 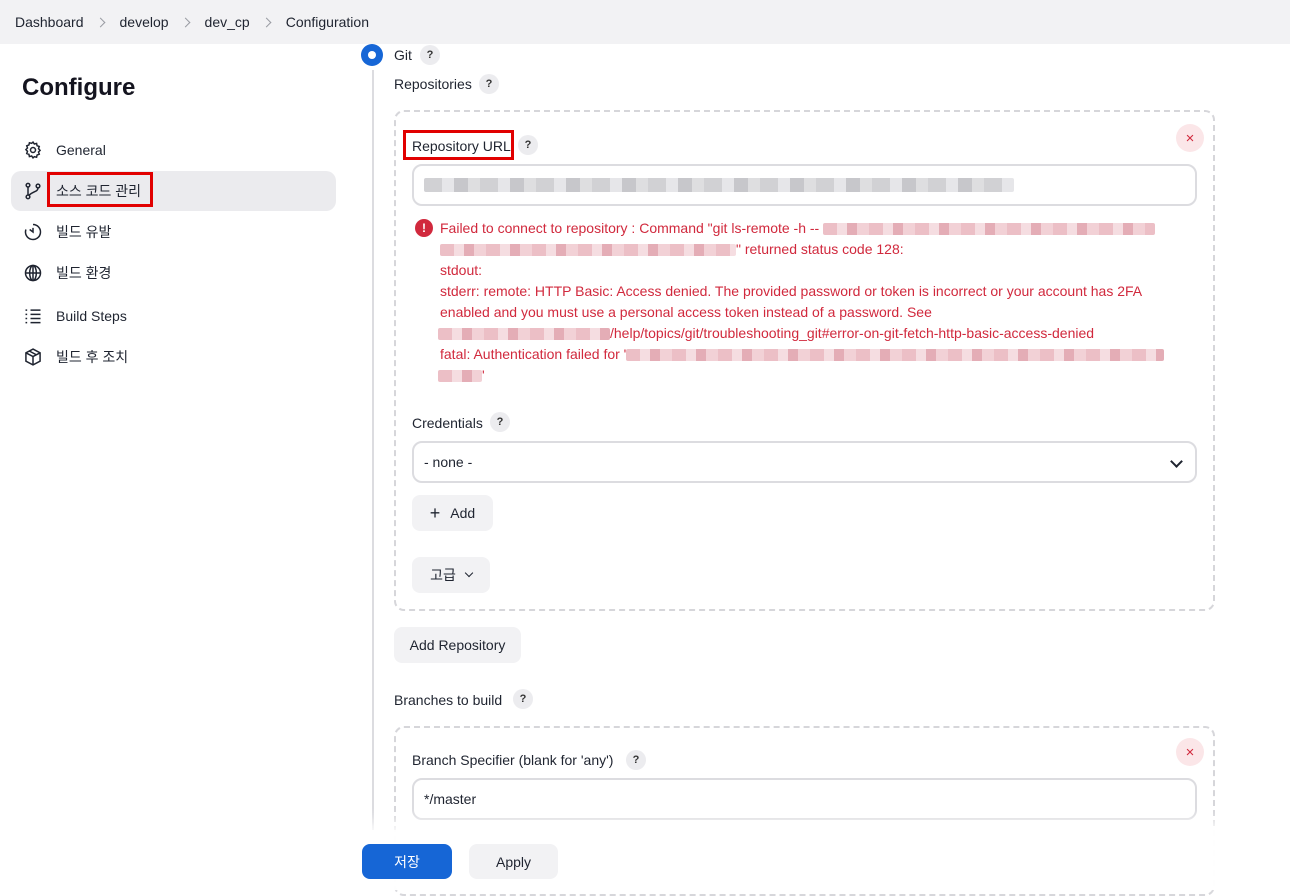 I want to click on list-icon, so click(x=33, y=316).